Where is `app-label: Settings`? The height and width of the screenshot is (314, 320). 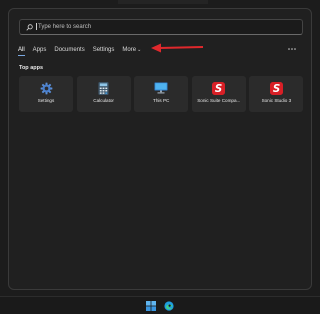 app-label: Settings is located at coordinates (46, 100).